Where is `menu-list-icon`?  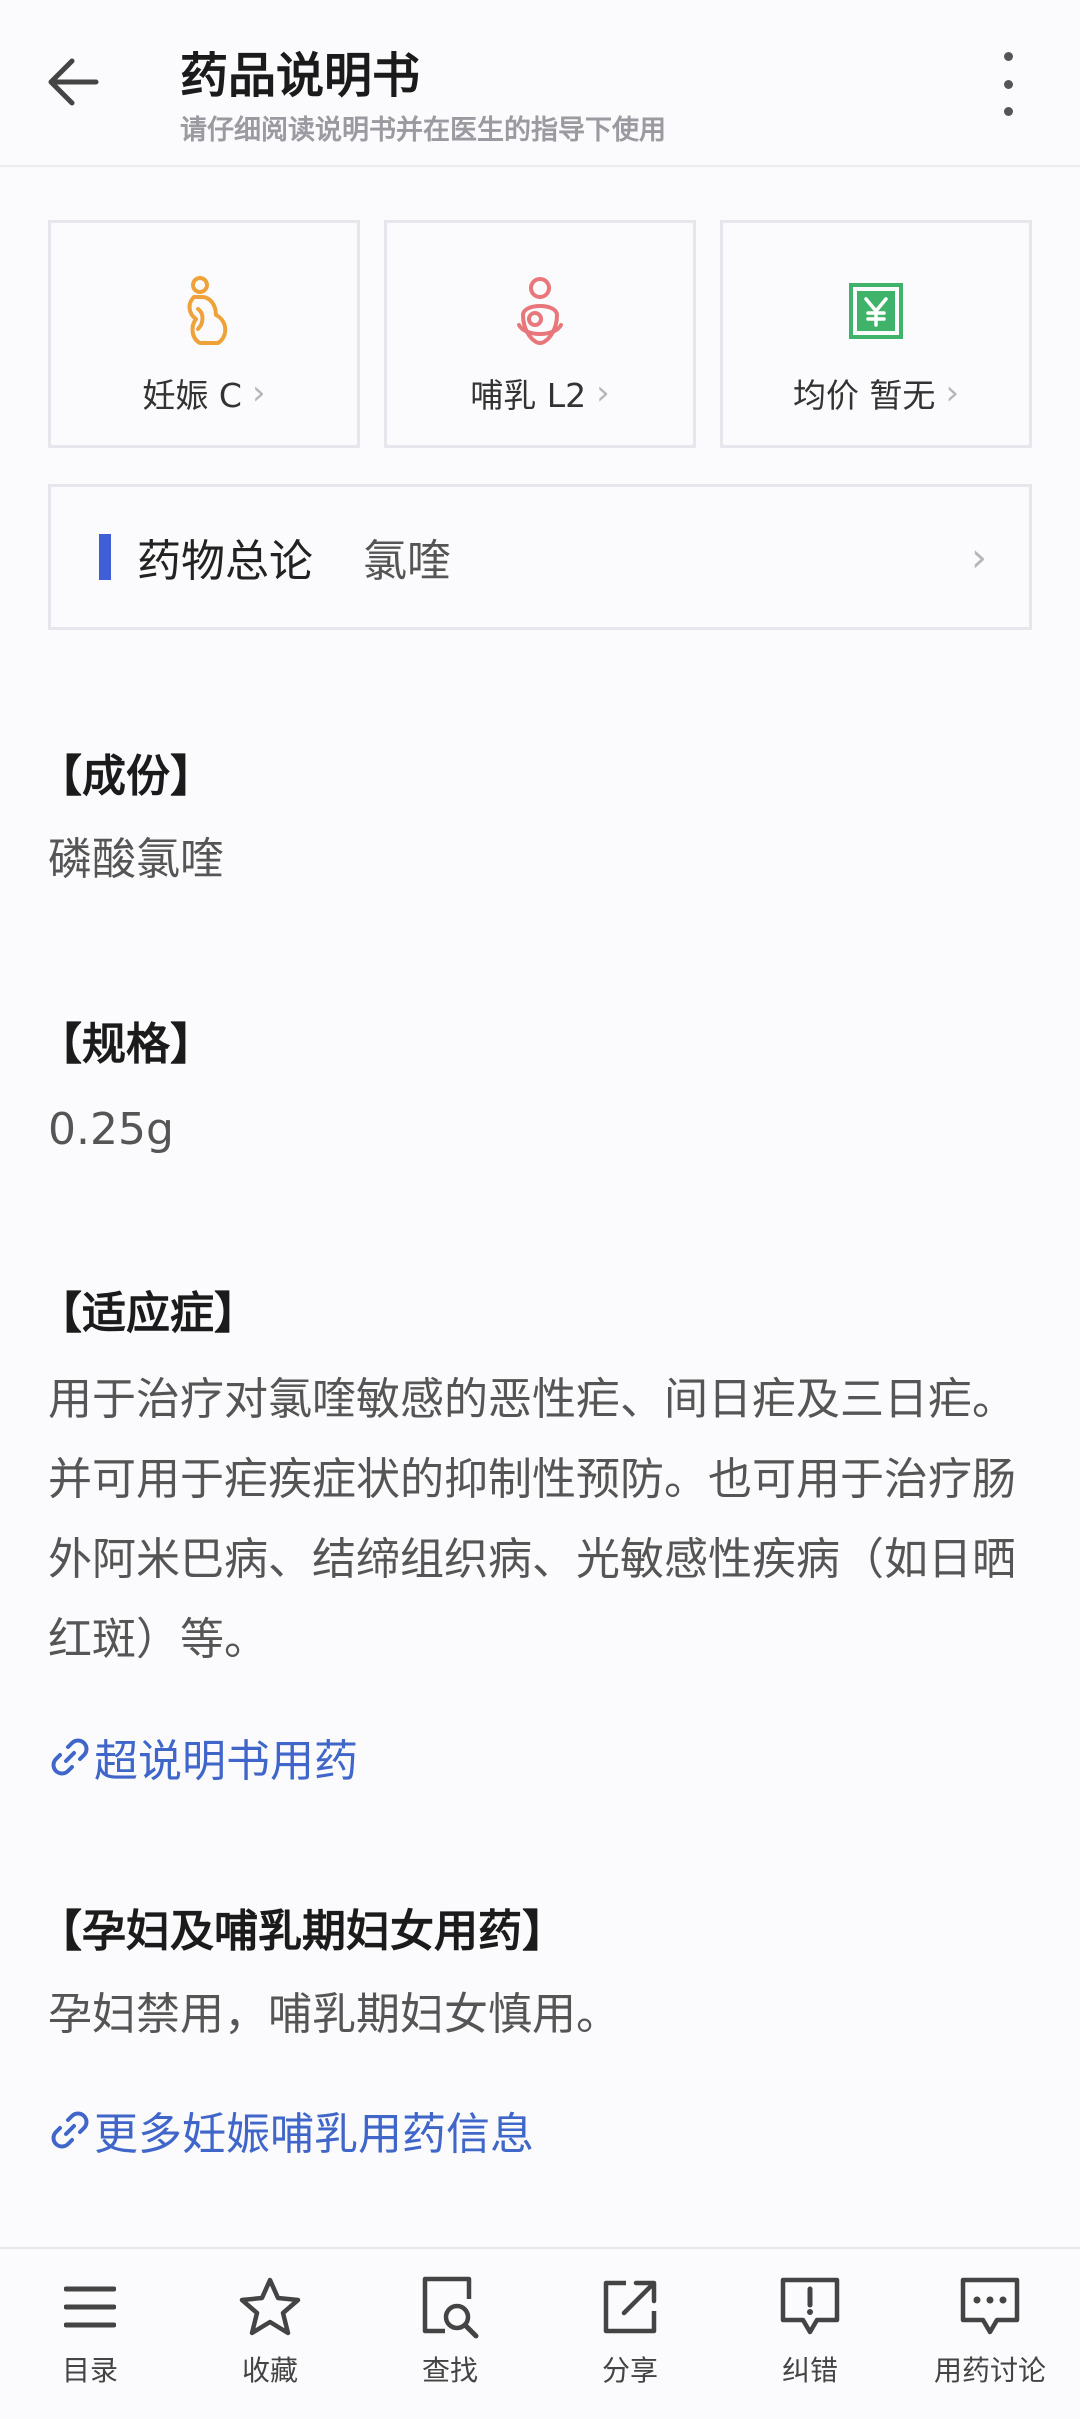 menu-list-icon is located at coordinates (90, 2307).